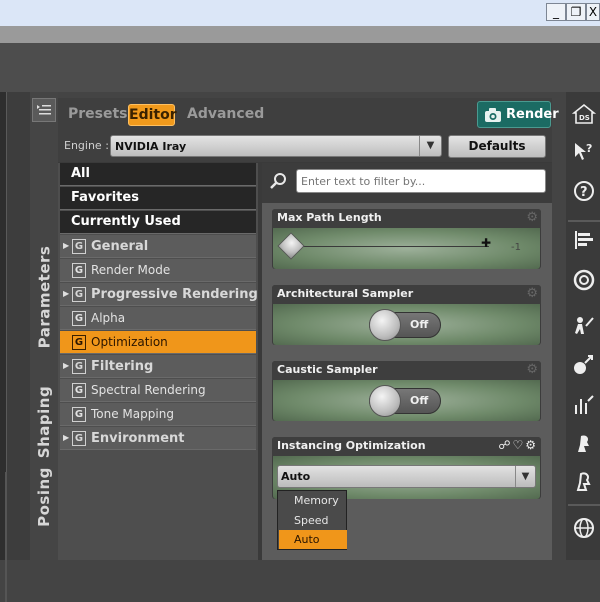 Image resolution: width=600 pixels, height=602 pixels. What do you see at coordinates (593, 12) in the screenshot?
I see `close-button: X` at bounding box center [593, 12].